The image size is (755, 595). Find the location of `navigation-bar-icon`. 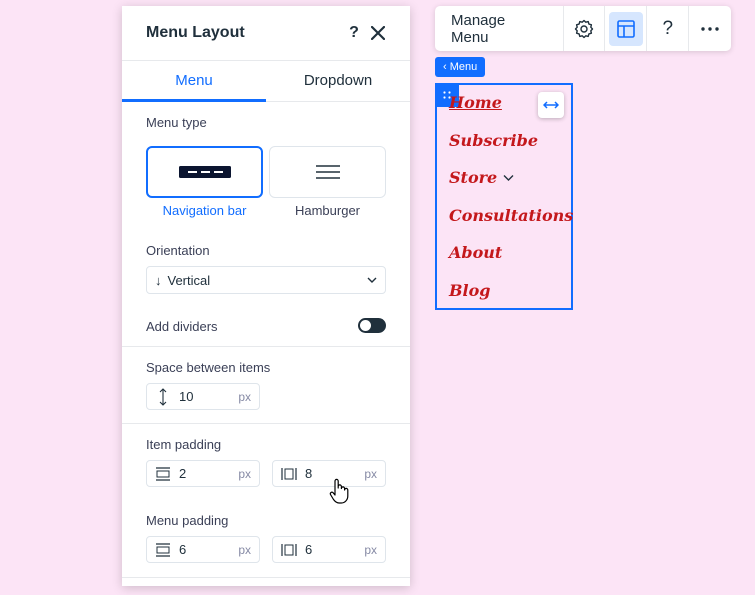

navigation-bar-icon is located at coordinates (204, 172).